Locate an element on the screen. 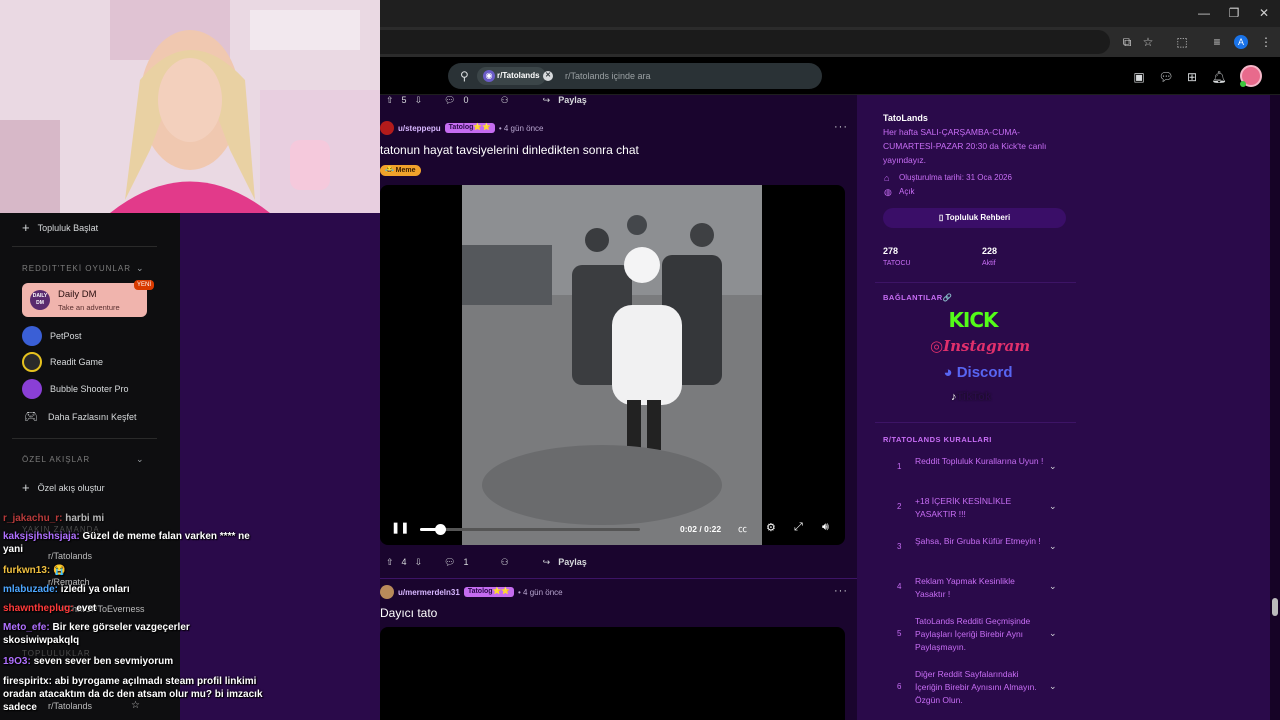 Image resolution: width=1280 pixels, height=720 pixels. game-label: Readit Game is located at coordinates (77, 362).